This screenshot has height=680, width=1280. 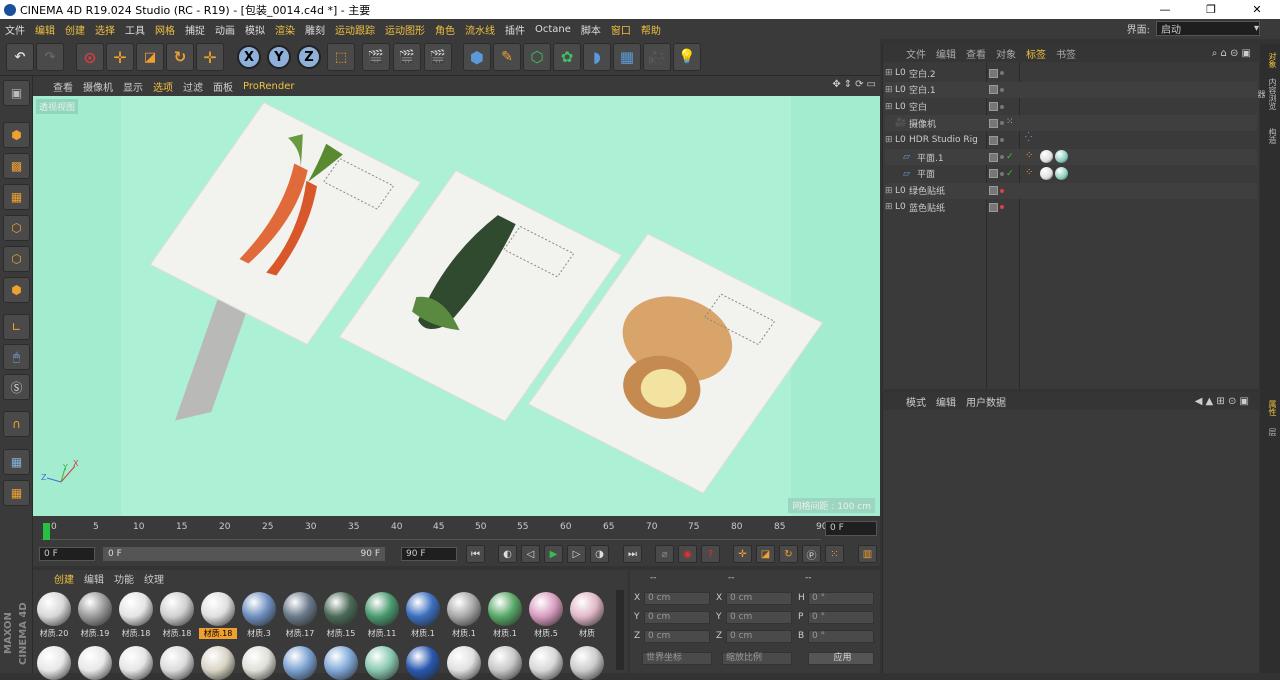 I want to click on viewport-menu-cameras: 摄像机, so click(x=98, y=86).